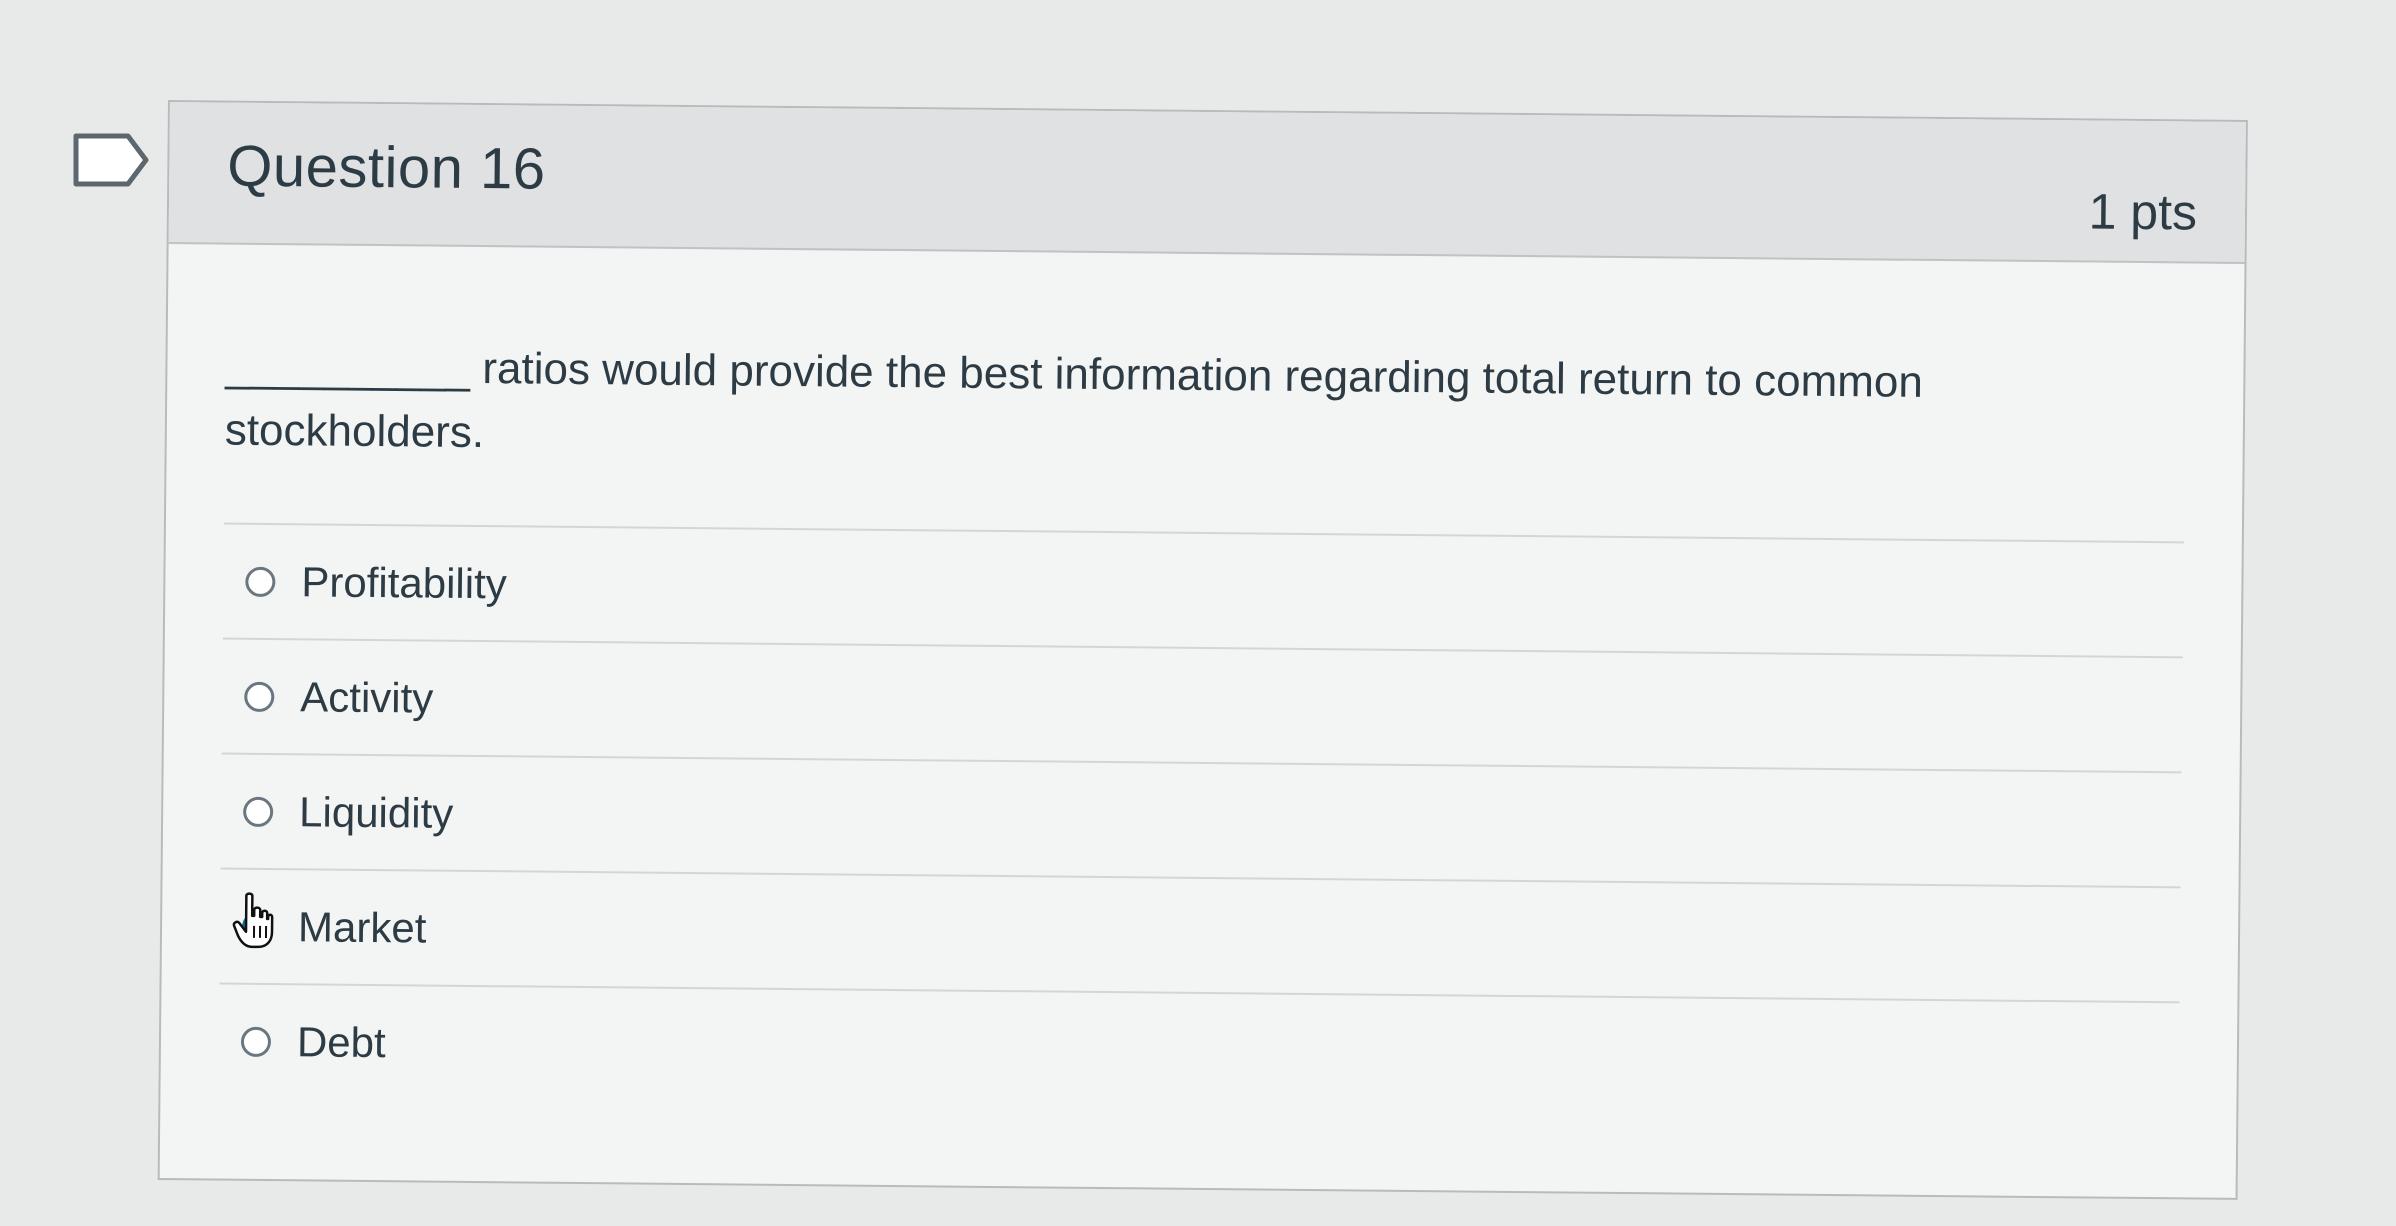 This screenshot has height=1226, width=2396. I want to click on answer-option: Activity, so click(1202, 704).